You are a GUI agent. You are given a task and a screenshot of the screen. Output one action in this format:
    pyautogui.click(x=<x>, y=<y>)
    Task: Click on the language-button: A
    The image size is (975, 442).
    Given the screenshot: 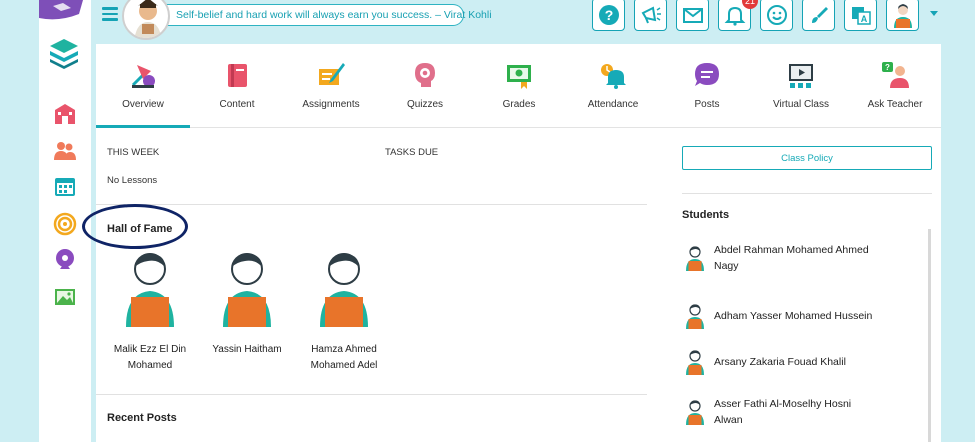 What is the action you would take?
    pyautogui.click(x=860, y=15)
    